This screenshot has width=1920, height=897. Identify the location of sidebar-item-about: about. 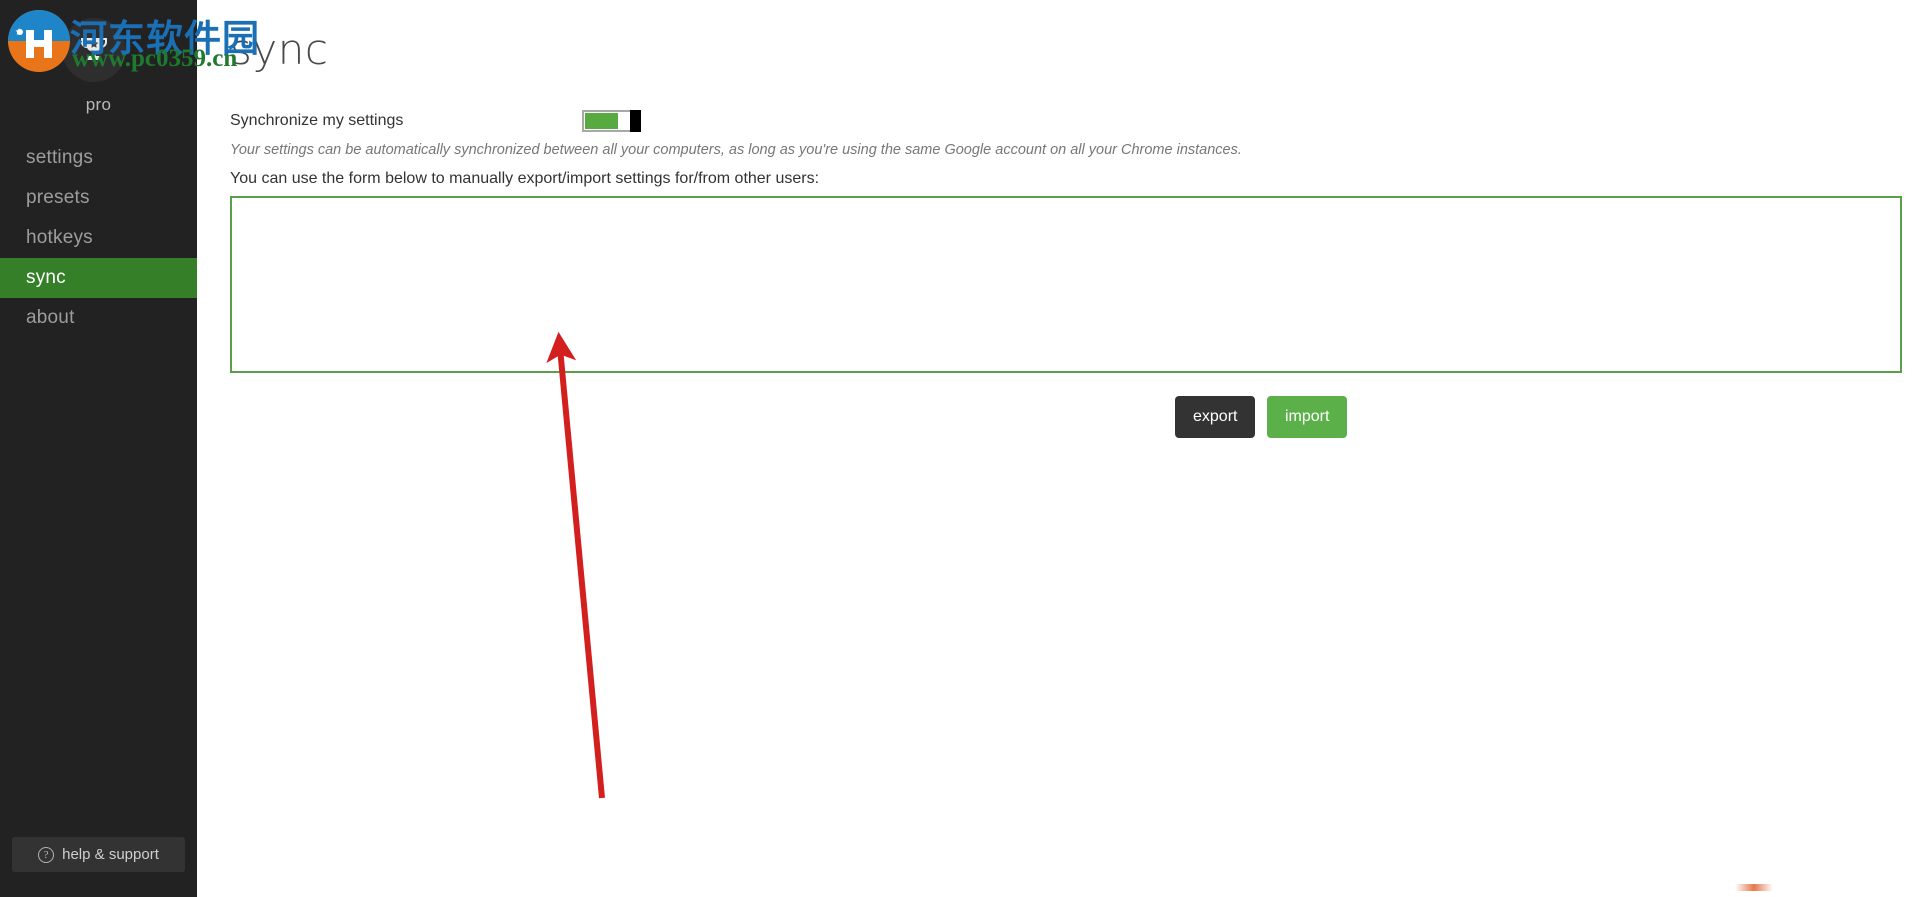
(98, 318).